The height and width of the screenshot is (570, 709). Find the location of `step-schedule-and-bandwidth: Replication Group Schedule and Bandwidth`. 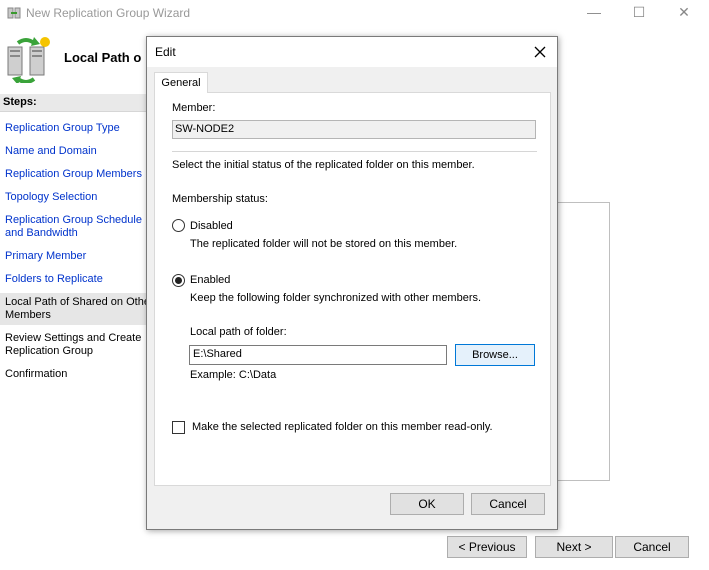

step-schedule-and-bandwidth: Replication Group Schedule and Bandwidth is located at coordinates (77, 227).